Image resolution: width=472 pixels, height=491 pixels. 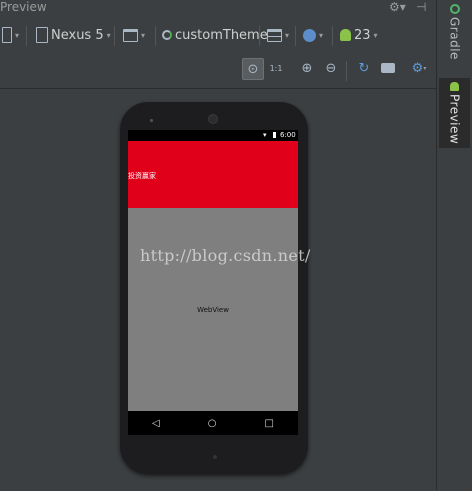 What do you see at coordinates (7, 35) in the screenshot?
I see `device-orientation-icon` at bounding box center [7, 35].